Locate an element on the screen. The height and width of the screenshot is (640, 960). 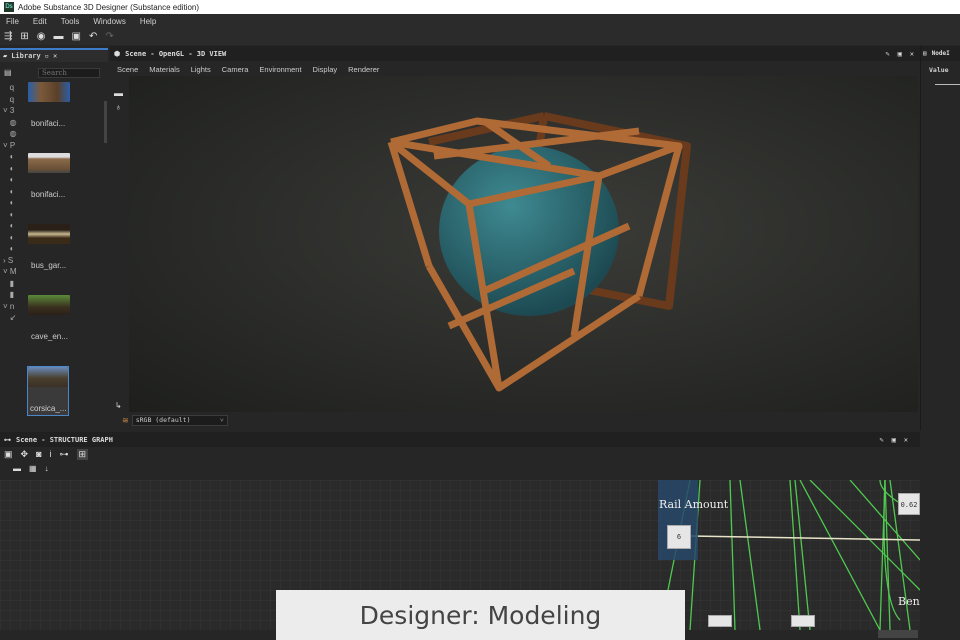
new-graph-icon: ⇶ is located at coordinates (8, 36).